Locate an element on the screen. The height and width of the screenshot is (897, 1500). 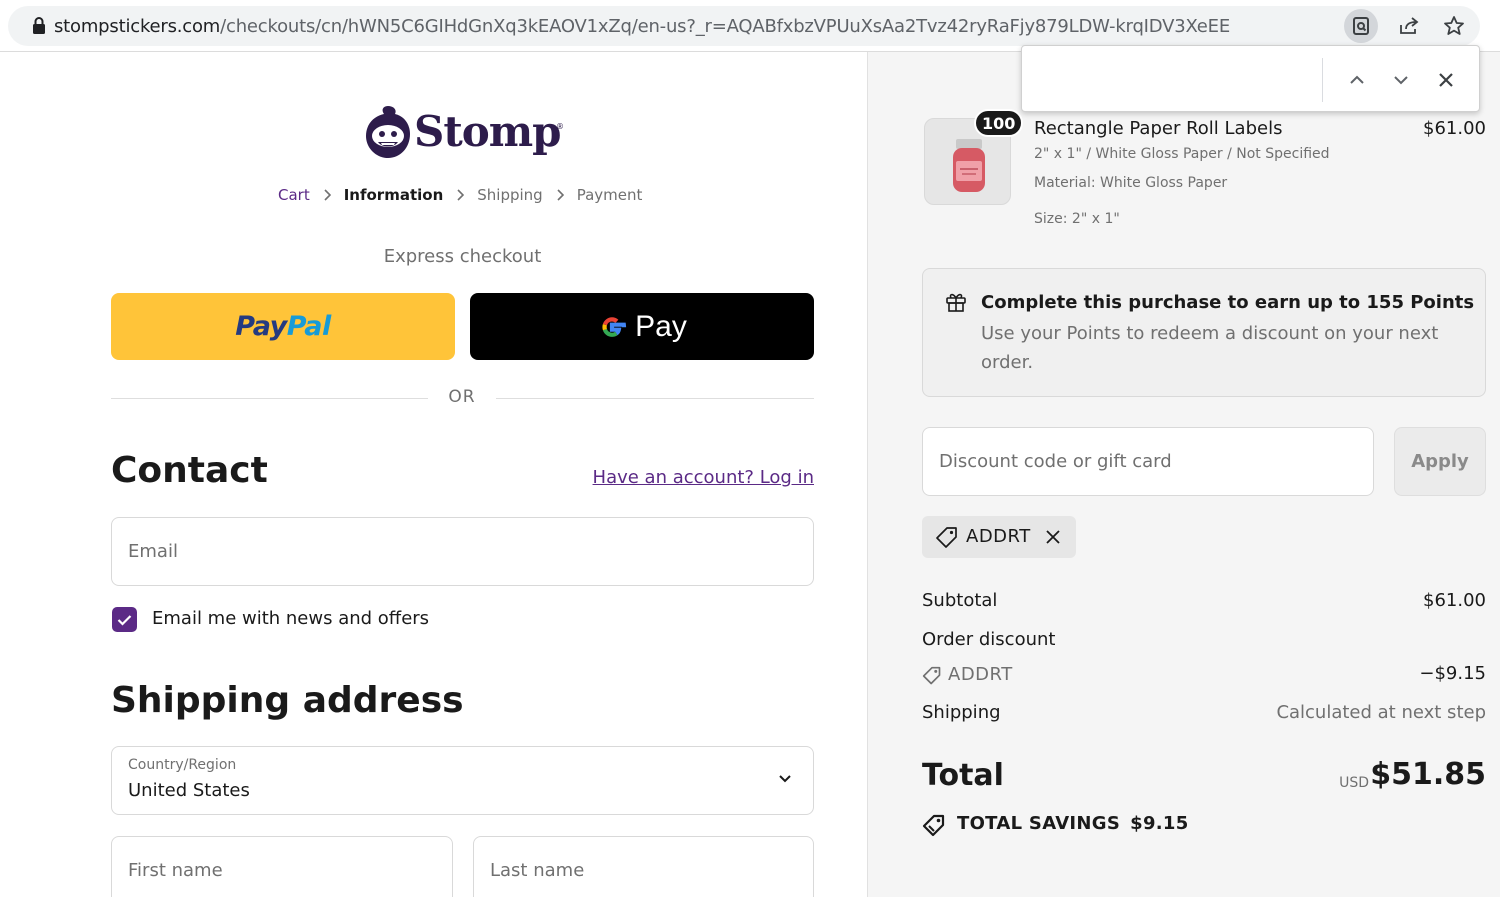
shipping-value: Calculated at next step is located at coordinates (1381, 712).